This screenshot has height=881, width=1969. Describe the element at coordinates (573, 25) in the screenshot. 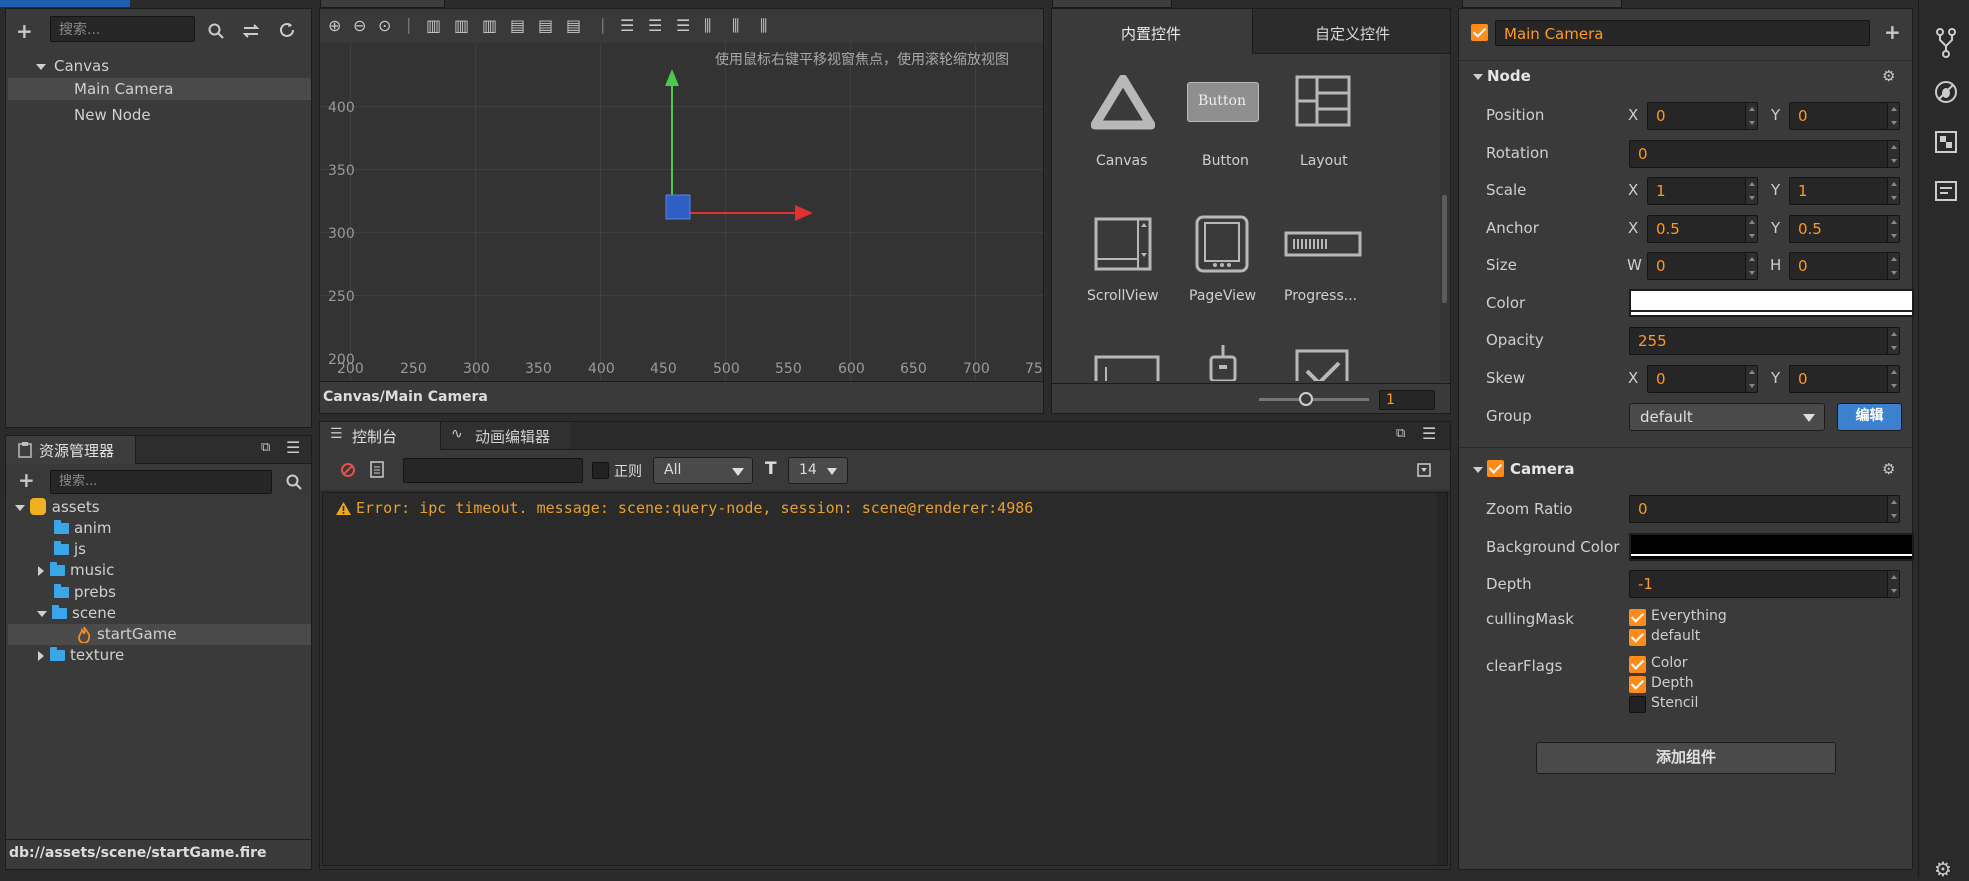

I see `align-bottom-icon: ▤` at that location.